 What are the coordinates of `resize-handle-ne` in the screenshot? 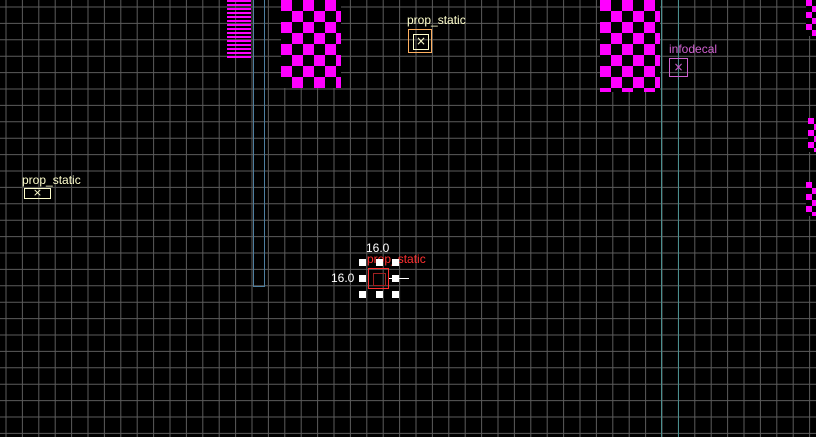 It's located at (395, 262).